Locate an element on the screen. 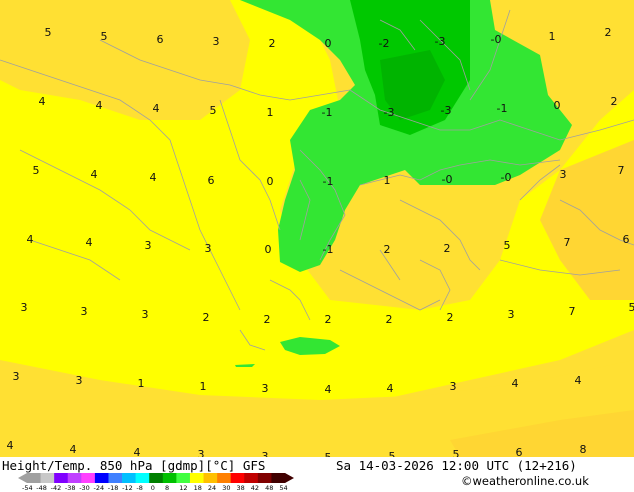 This screenshot has width=634, height=492. colorbar-arrow-left is located at coordinates (22, 478).